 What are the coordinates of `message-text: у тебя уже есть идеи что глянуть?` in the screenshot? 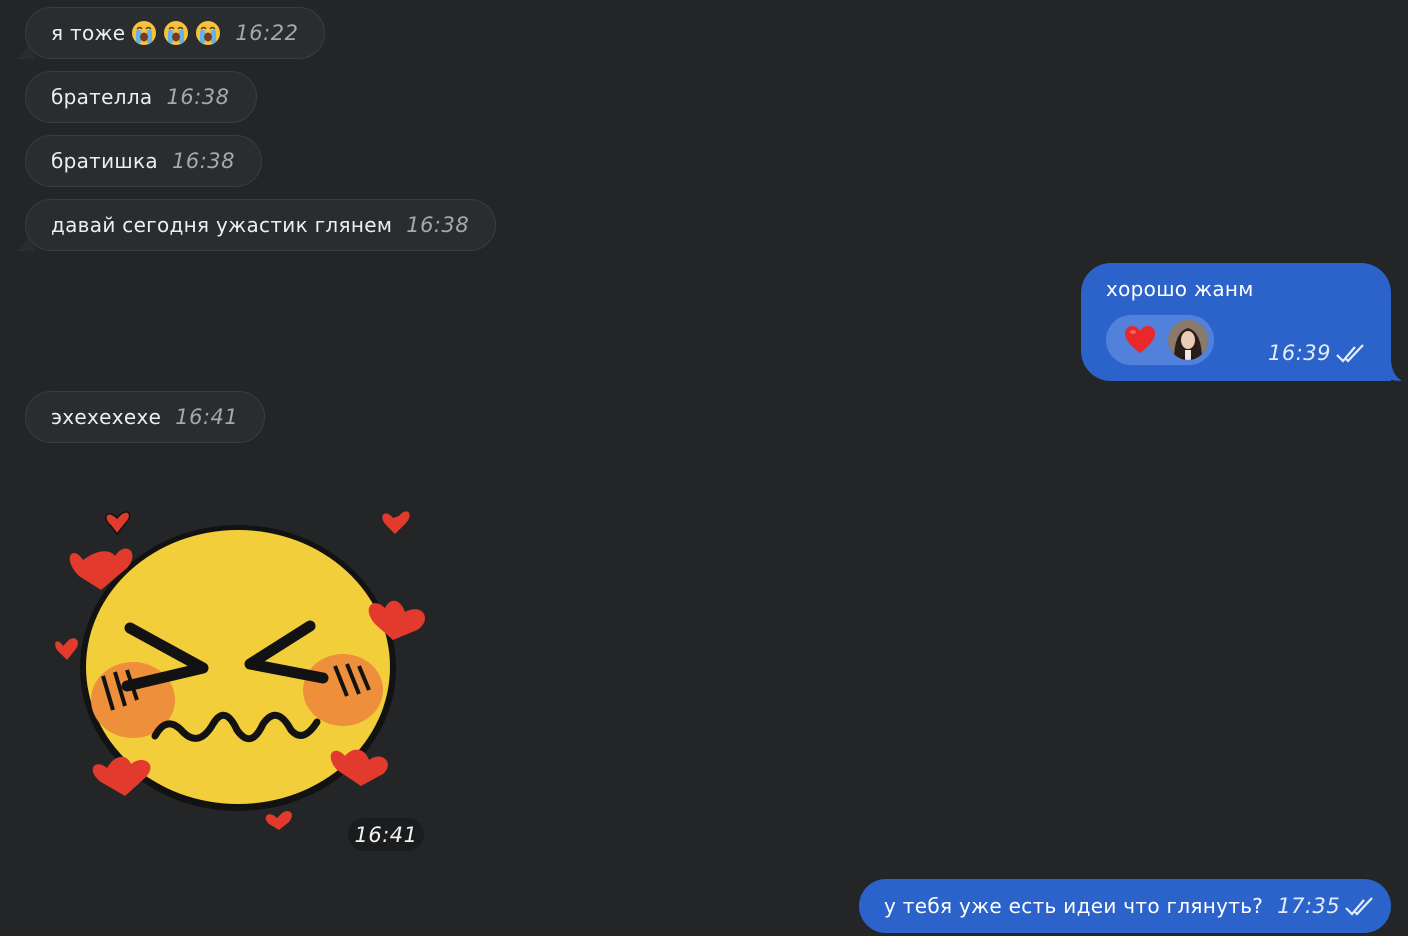 It's located at (1074, 906).